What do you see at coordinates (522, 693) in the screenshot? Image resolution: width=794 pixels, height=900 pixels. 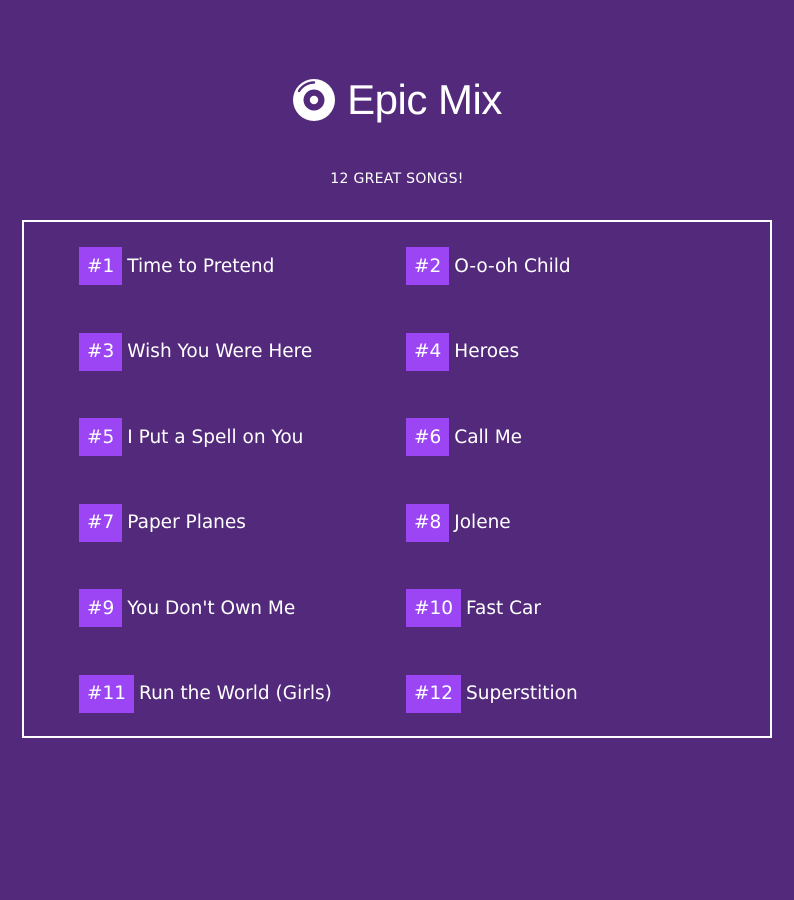 I see `song-title: Superstition` at bounding box center [522, 693].